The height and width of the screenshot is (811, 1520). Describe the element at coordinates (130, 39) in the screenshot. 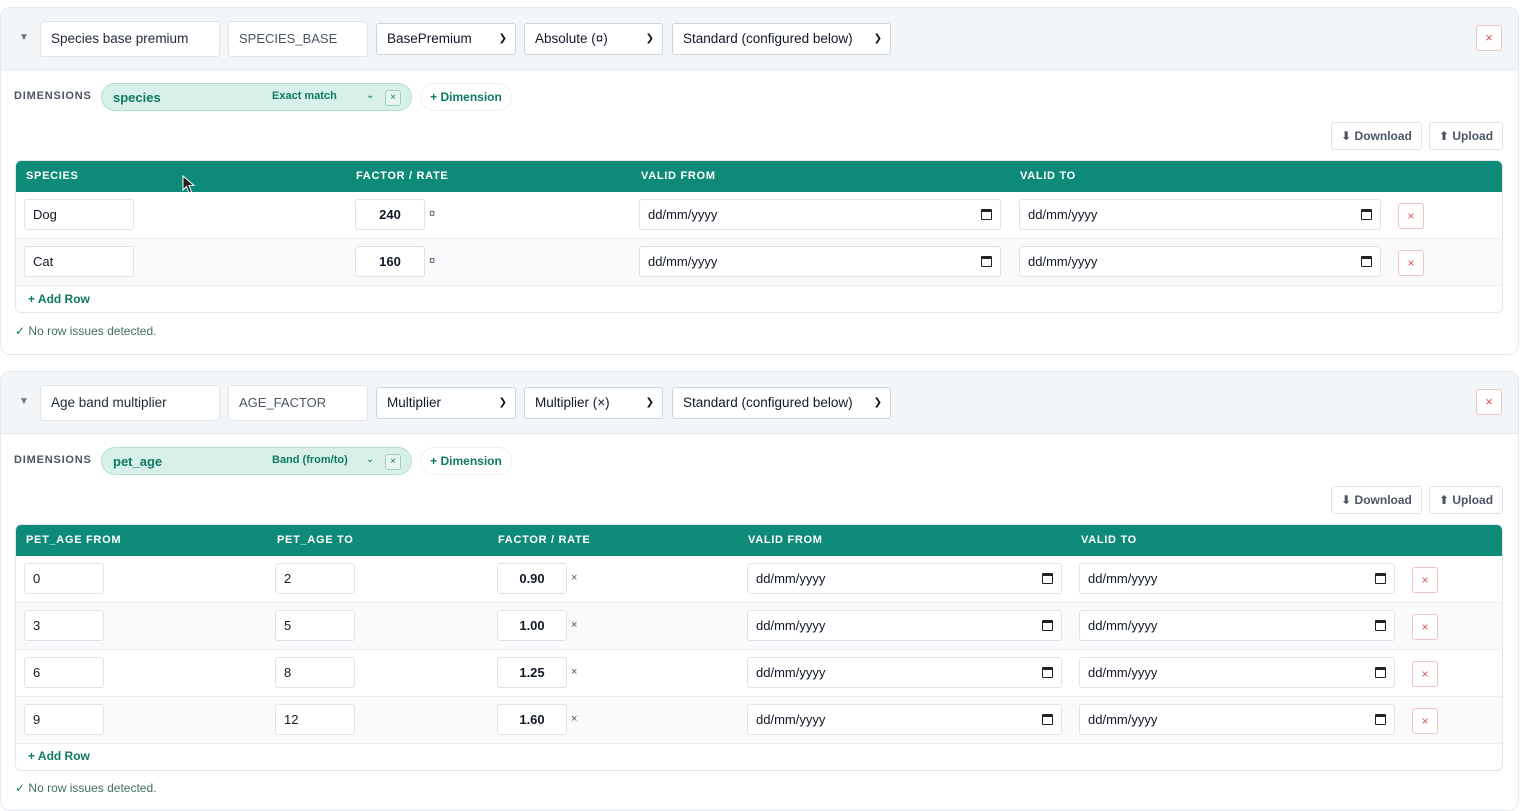

I see `factor-name-input: Species base premium` at that location.